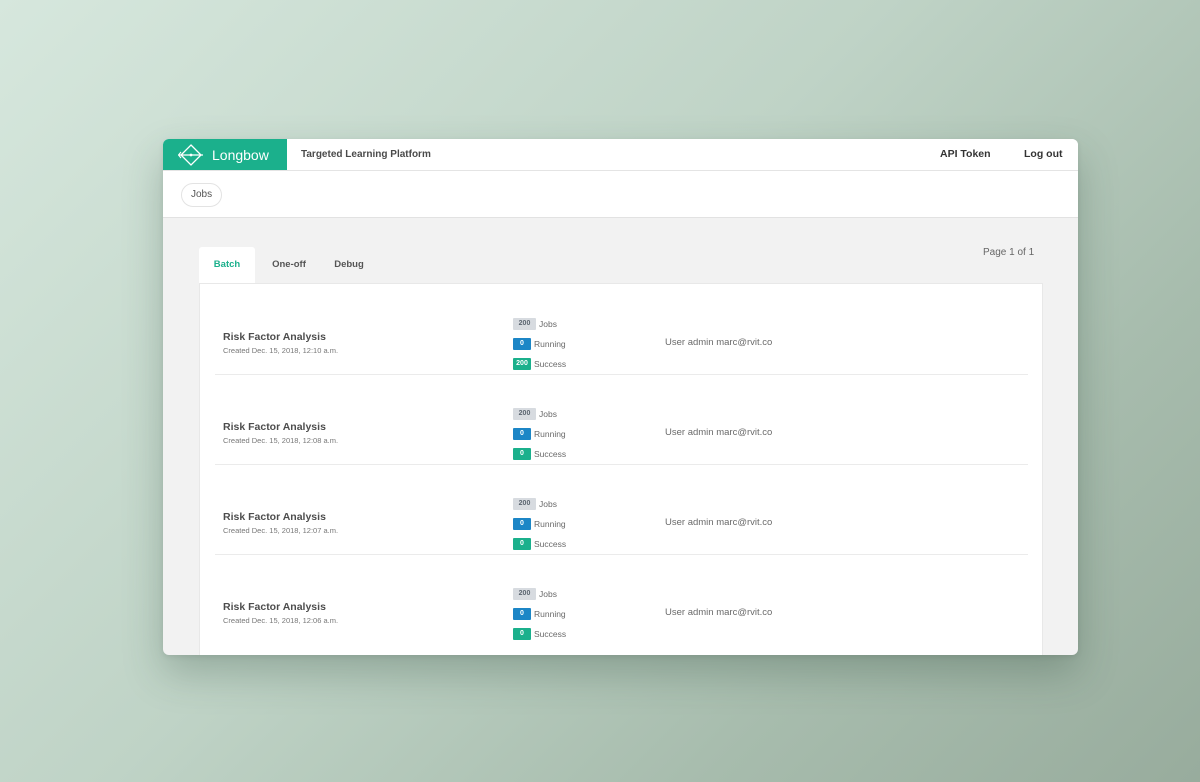 This screenshot has width=1200, height=782. I want to click on success-stat: 200 Success, so click(539, 364).